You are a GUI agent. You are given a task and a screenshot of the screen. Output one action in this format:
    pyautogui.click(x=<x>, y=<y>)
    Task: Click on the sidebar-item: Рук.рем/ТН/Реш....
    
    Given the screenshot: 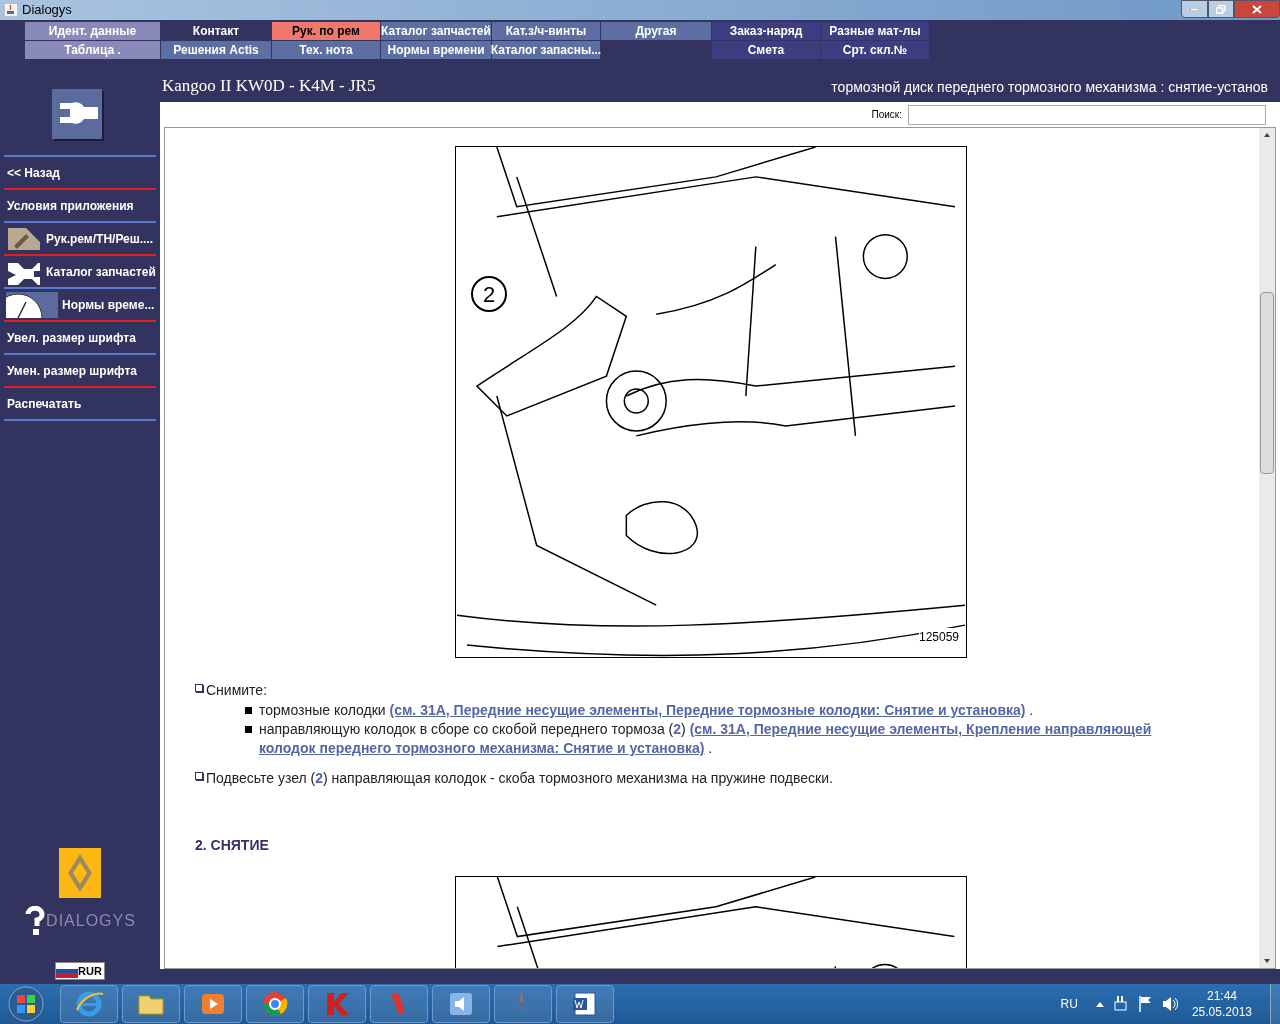 What is the action you would take?
    pyautogui.click(x=80, y=238)
    